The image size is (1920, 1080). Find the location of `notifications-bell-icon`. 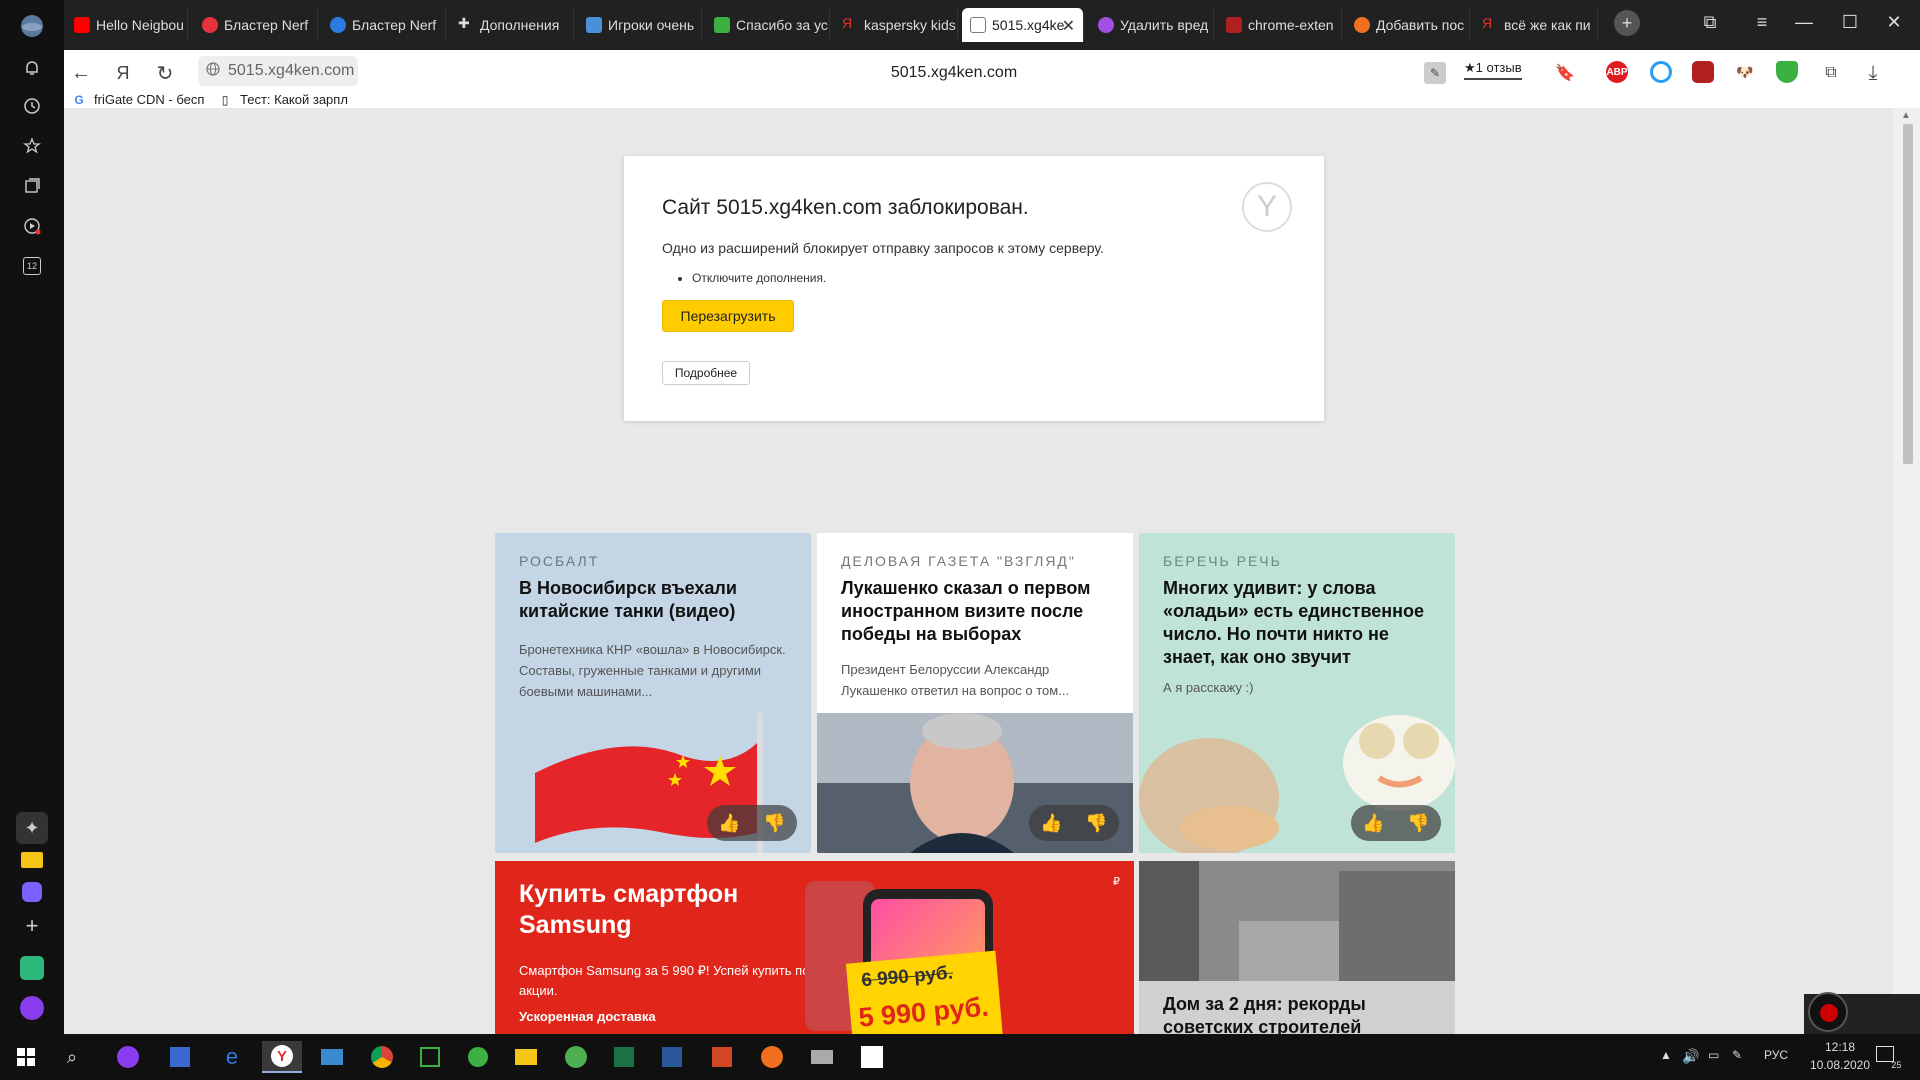

notifications-bell-icon is located at coordinates (32, 68).